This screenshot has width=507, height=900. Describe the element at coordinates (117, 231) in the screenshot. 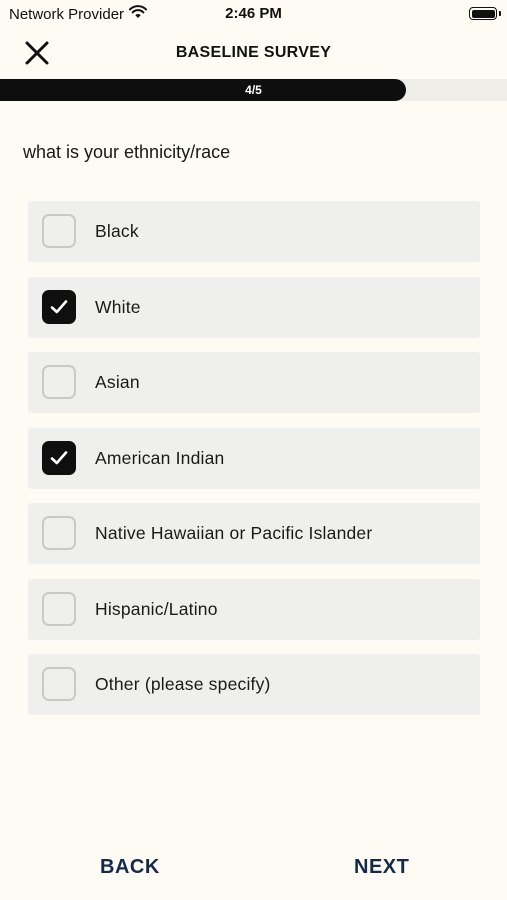

I see `option-label: Black` at that location.